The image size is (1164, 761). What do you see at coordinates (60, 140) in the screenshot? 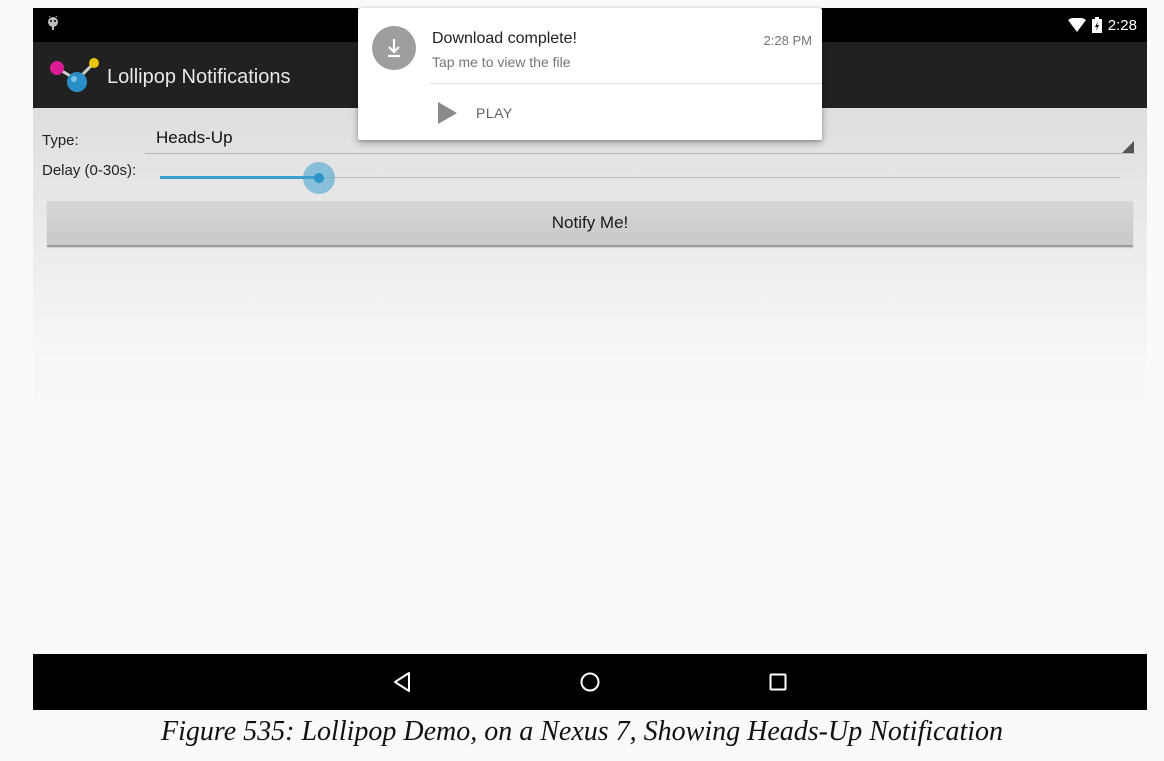
I see `type-label: Type:` at bounding box center [60, 140].